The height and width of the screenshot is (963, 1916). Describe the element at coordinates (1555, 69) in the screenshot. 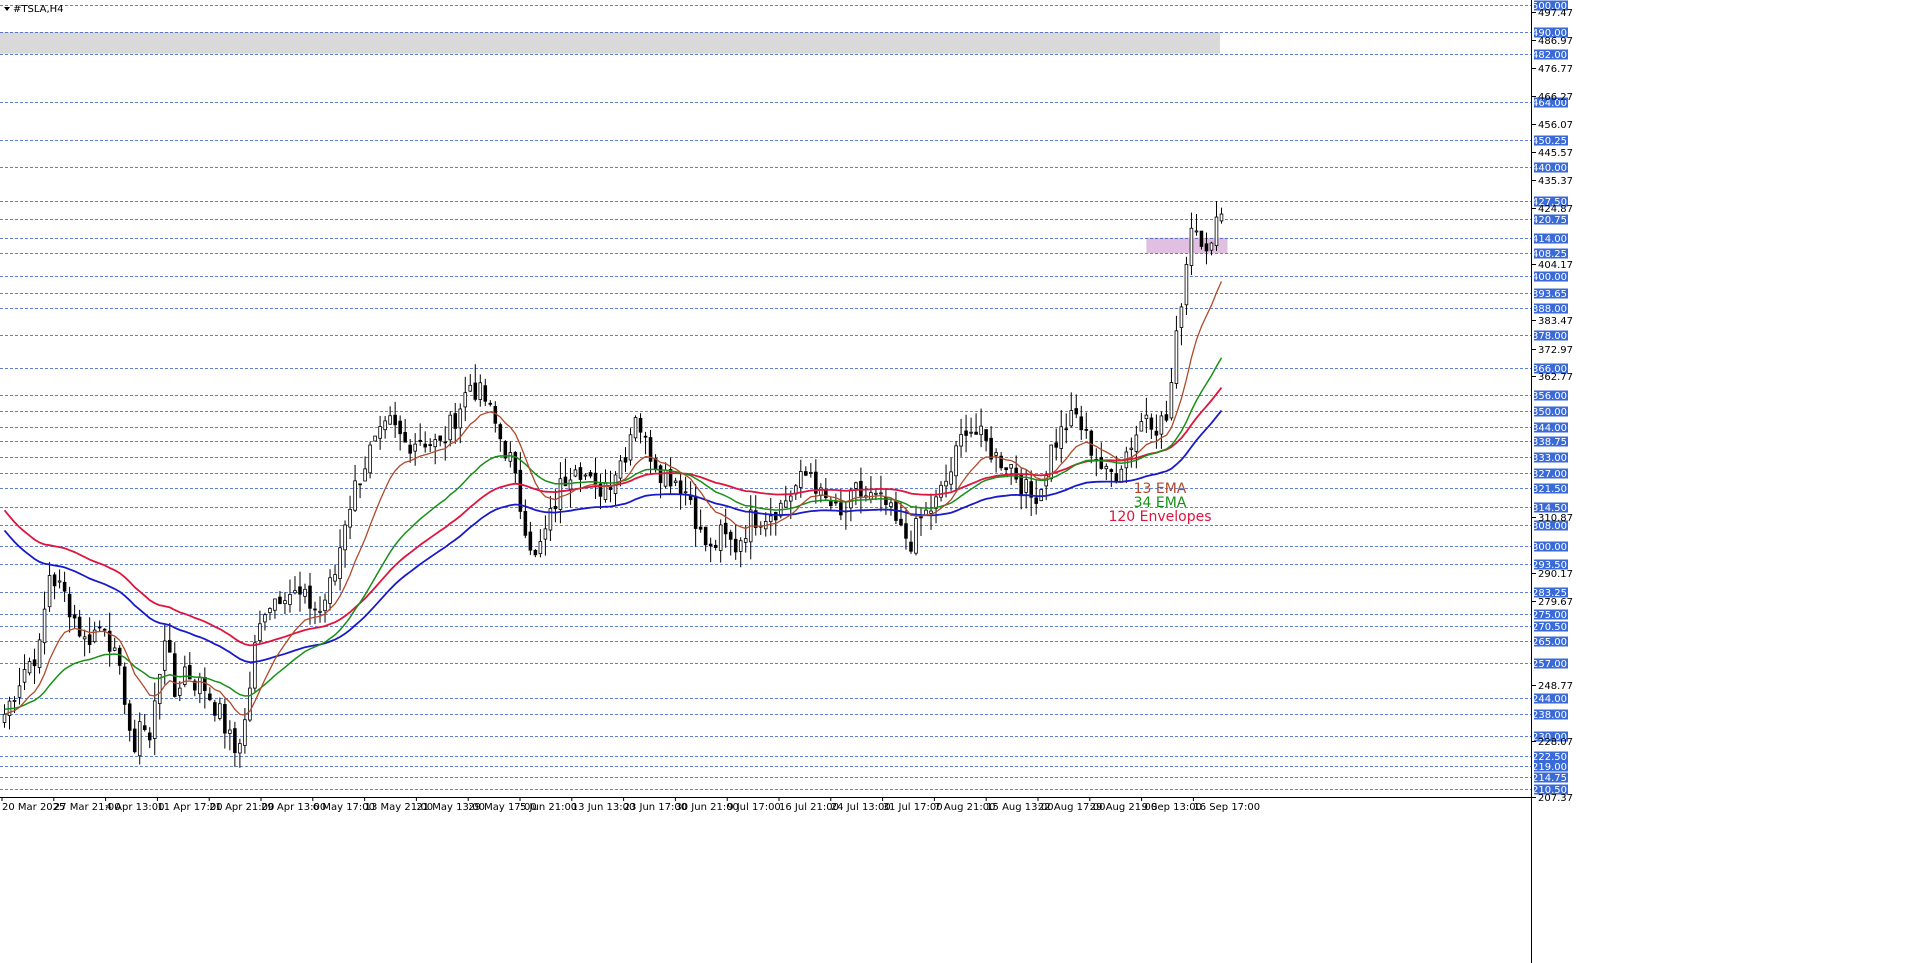

I see `price-tick-label: 476.77` at that location.